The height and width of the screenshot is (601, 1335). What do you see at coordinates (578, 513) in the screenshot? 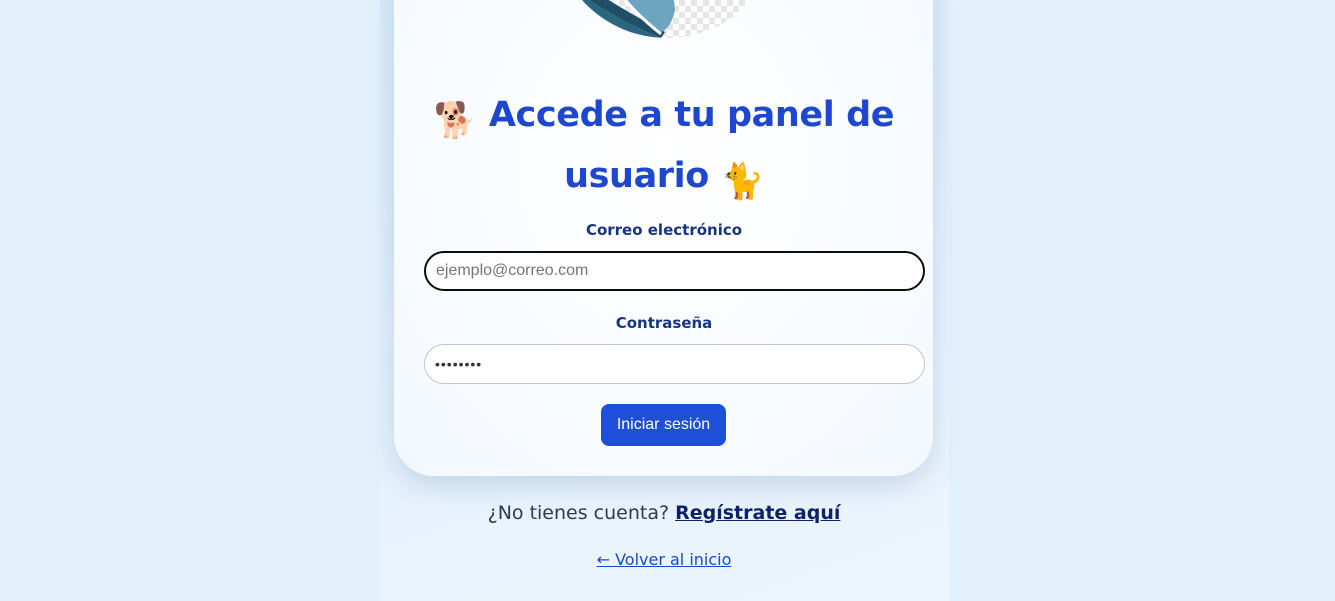
I see `no-account-text: ¿No tienes cuenta?` at bounding box center [578, 513].